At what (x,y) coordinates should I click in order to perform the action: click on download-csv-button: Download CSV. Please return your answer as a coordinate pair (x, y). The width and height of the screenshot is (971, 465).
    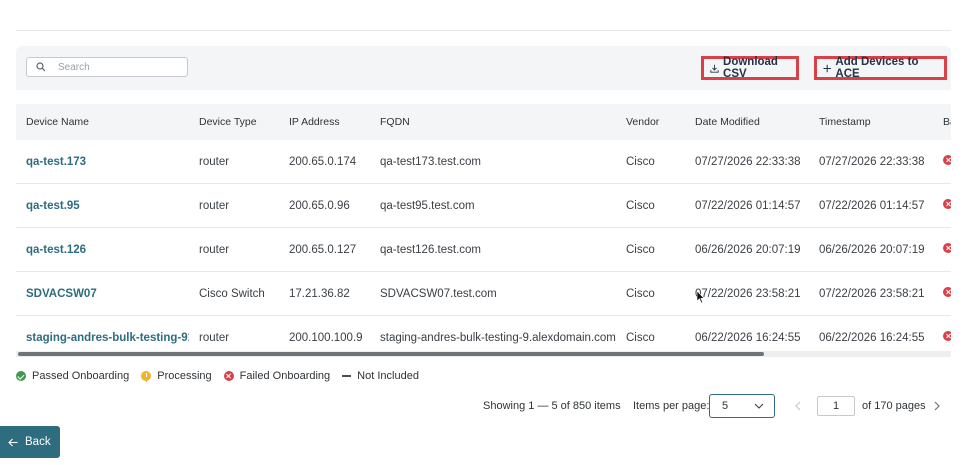
    Looking at the image, I should click on (750, 68).